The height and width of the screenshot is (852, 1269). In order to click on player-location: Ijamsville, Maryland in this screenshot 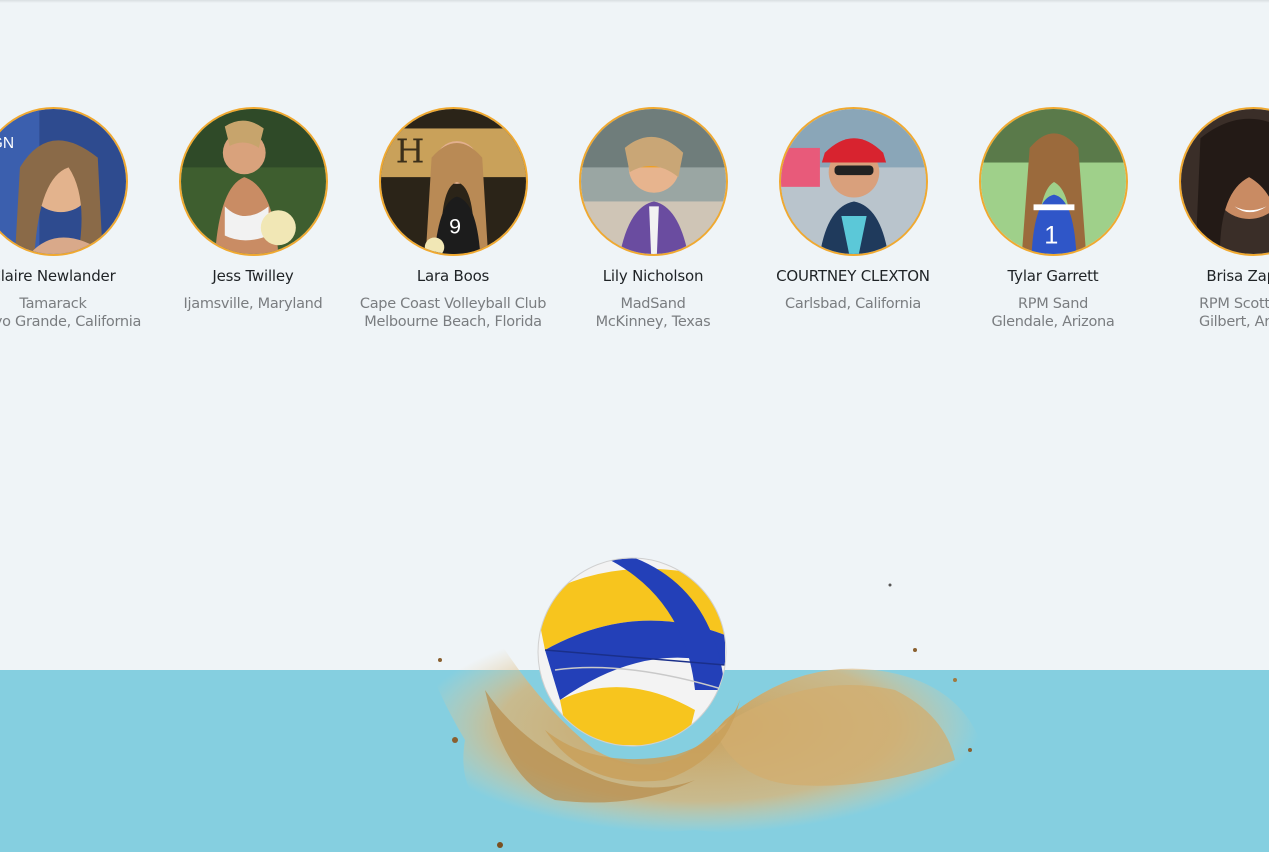, I will do `click(253, 304)`.